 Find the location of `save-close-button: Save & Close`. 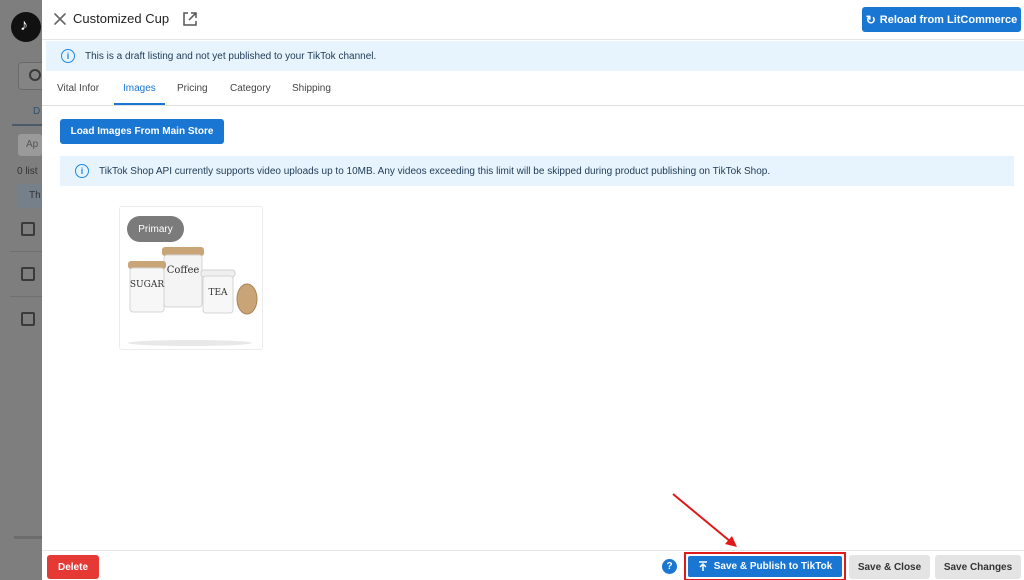

save-close-button: Save & Close is located at coordinates (889, 567).